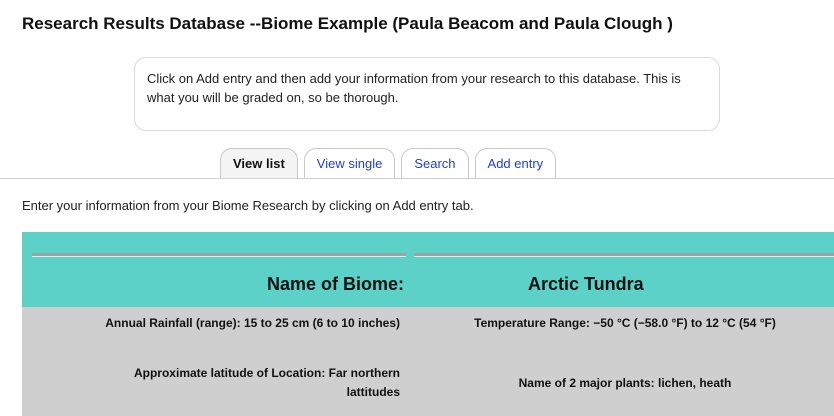  Describe the element at coordinates (259, 163) in the screenshot. I see `tab-view-list: View list` at that location.